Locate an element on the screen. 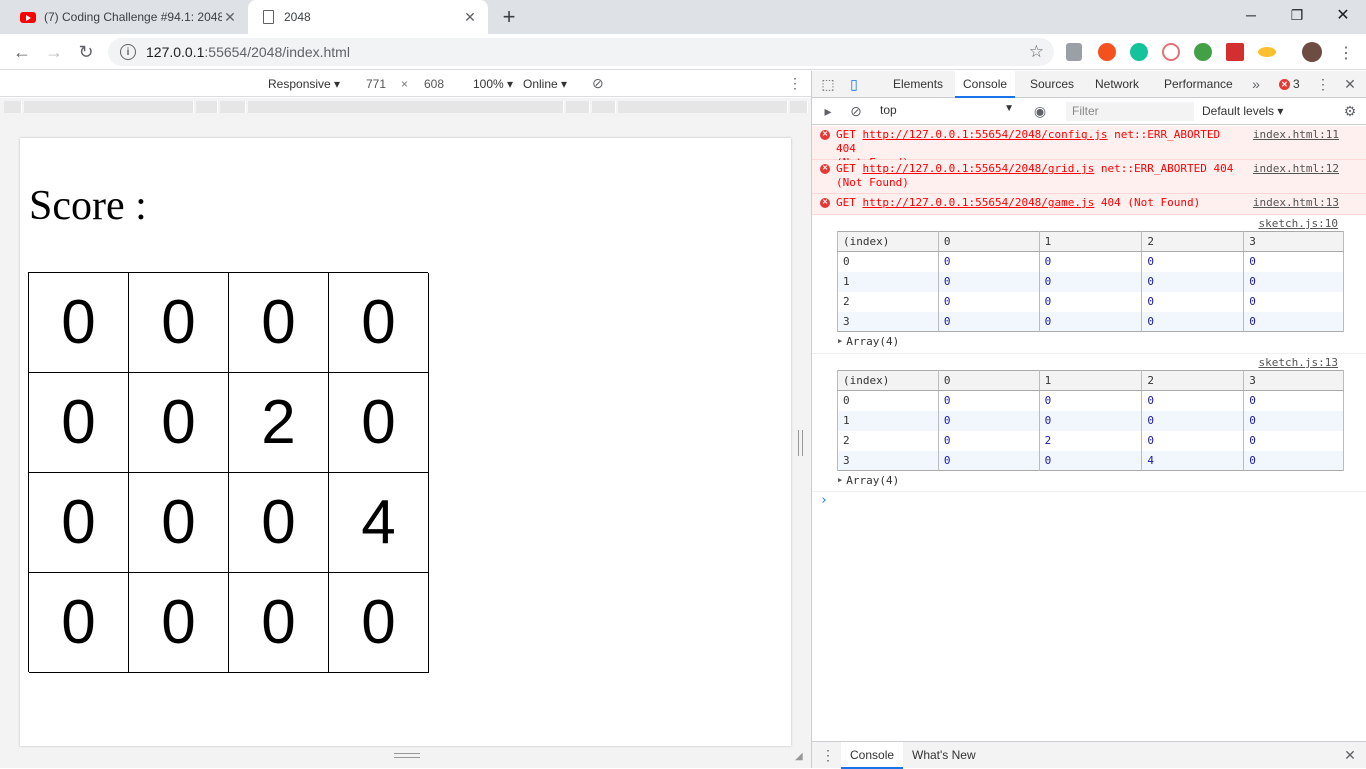  blocked-extension-icon is located at coordinates (1171, 52).